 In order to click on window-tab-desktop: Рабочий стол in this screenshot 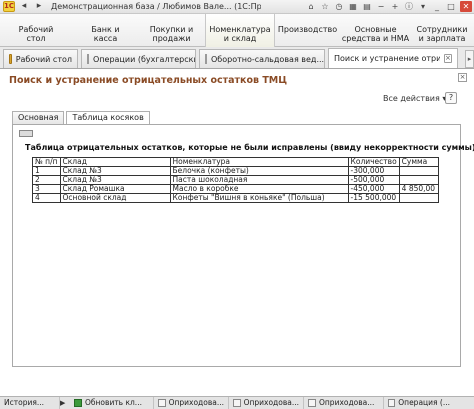, I will do `click(40, 58)`.